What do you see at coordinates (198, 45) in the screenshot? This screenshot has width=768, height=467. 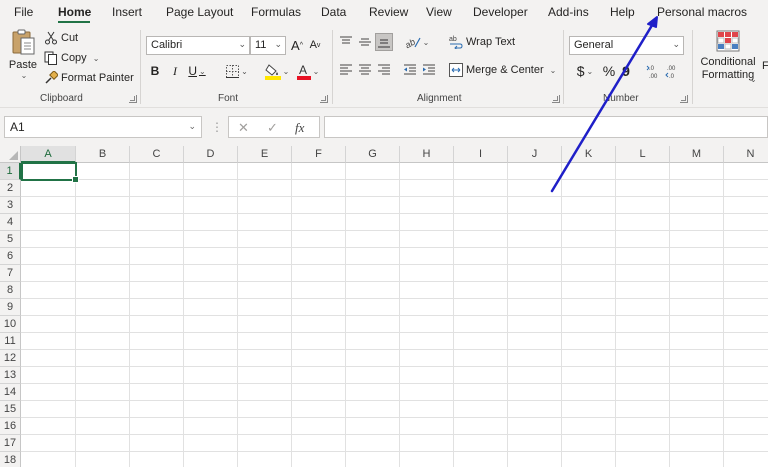 I see `font-name-combo: Calibri ⌄` at bounding box center [198, 45].